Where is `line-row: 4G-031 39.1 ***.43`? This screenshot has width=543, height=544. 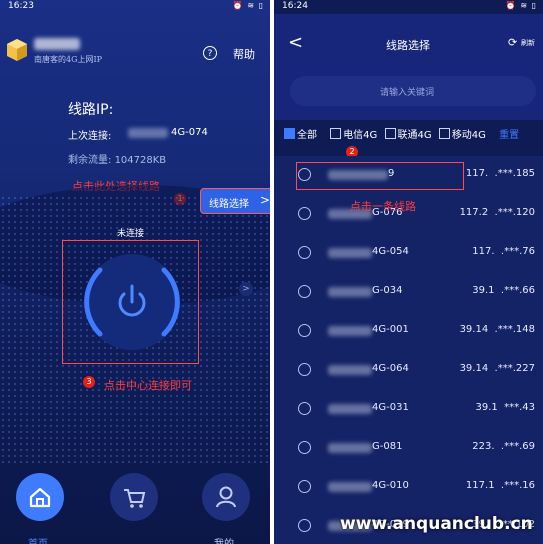
line-row: 4G-031 39.1 ***.43 is located at coordinates (408, 410).